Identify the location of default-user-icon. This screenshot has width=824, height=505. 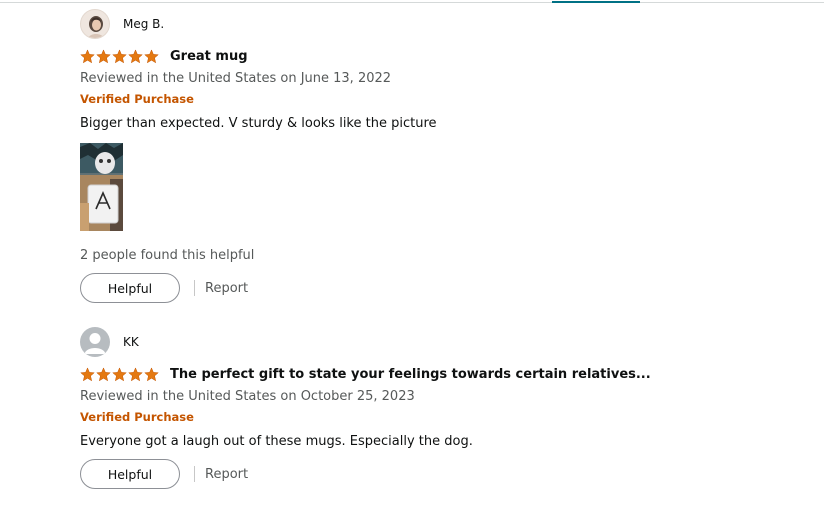
(95, 342).